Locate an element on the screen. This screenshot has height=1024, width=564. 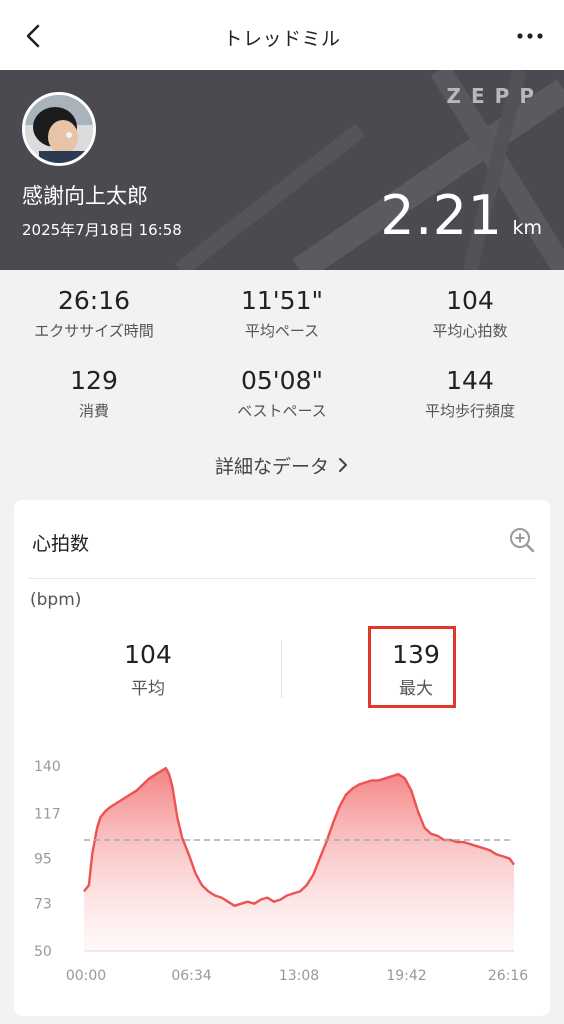
y-tick-label: 95 is located at coordinates (43, 860).